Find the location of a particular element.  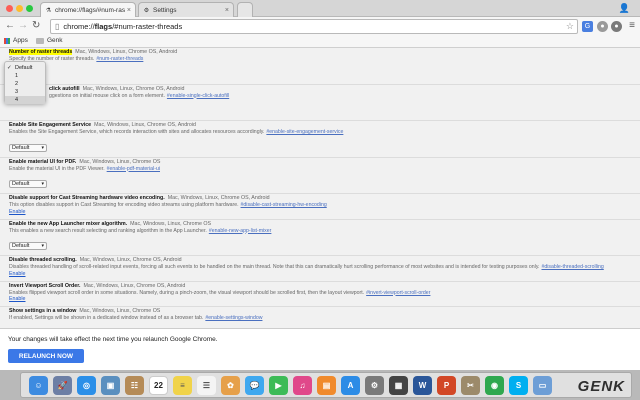

contacts-icon: ☷ is located at coordinates (134, 385).